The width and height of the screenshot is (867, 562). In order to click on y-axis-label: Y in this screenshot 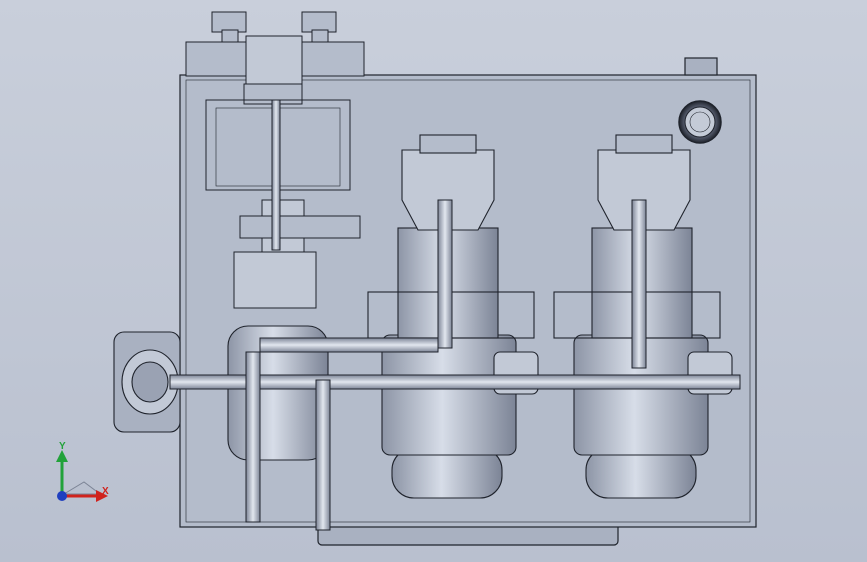, I will do `click(62, 446)`.